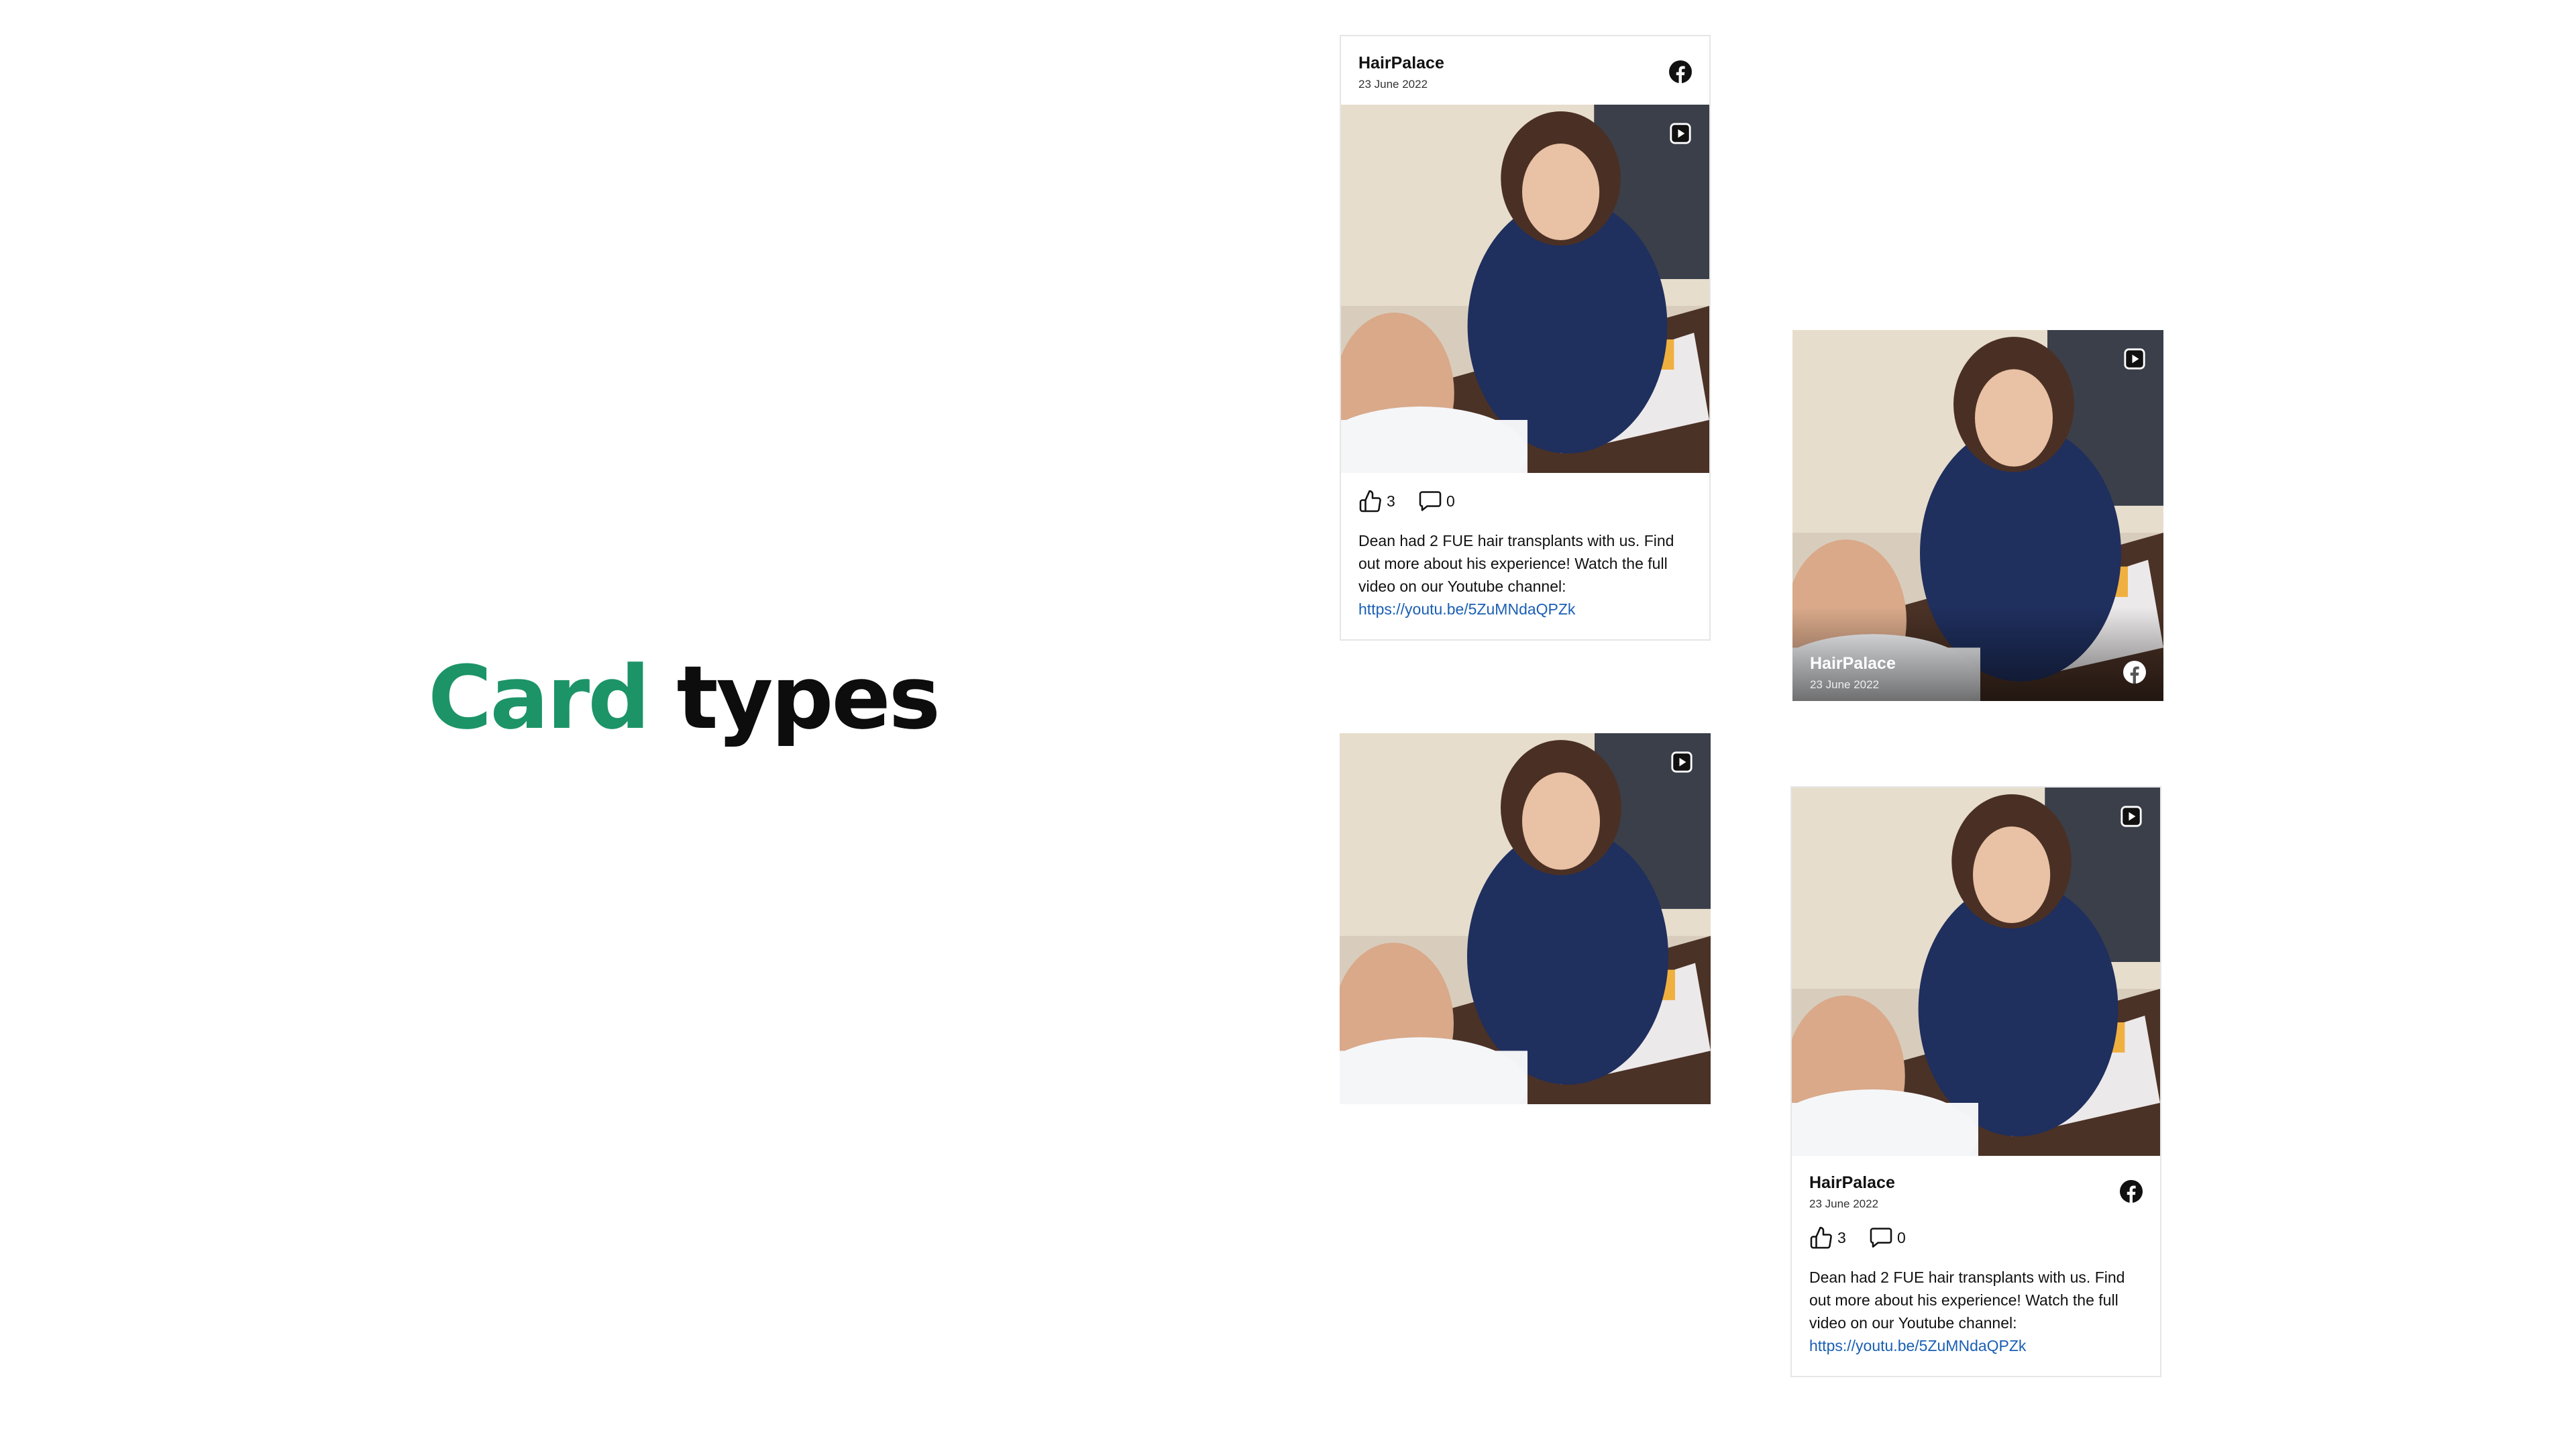 The height and width of the screenshot is (1449, 2576). What do you see at coordinates (539, 698) in the screenshot?
I see `title-word-card: Card` at bounding box center [539, 698].